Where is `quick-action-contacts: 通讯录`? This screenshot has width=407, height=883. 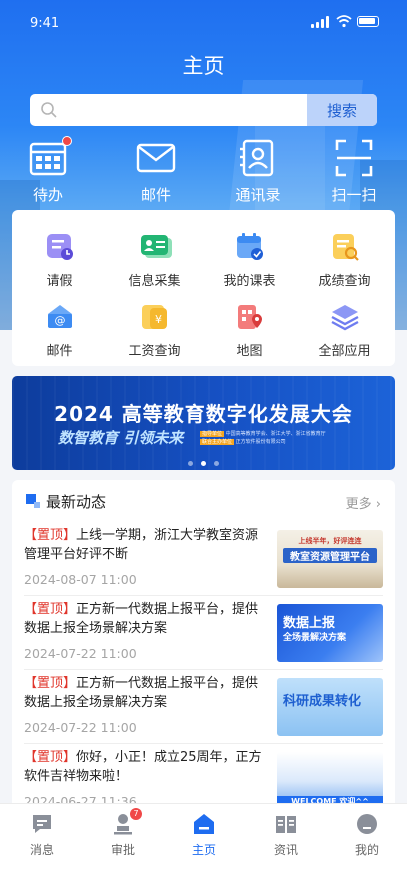 quick-action-contacts: 通讯录 is located at coordinates (258, 171).